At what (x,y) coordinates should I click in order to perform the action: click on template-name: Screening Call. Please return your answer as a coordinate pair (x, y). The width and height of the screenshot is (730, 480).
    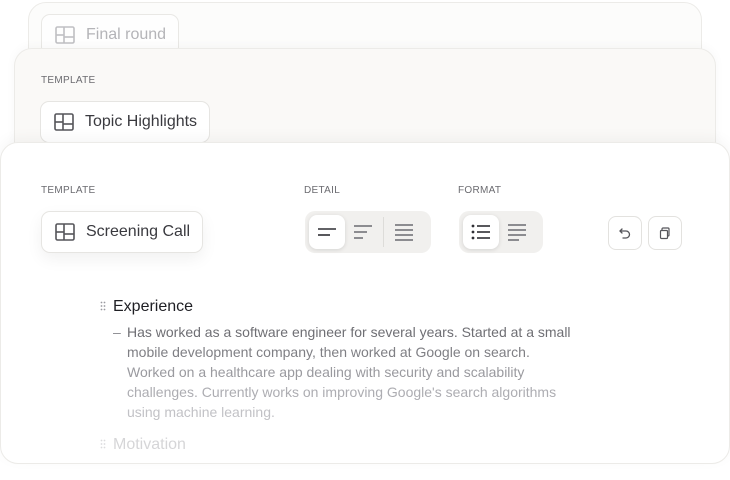
    Looking at the image, I should click on (138, 231).